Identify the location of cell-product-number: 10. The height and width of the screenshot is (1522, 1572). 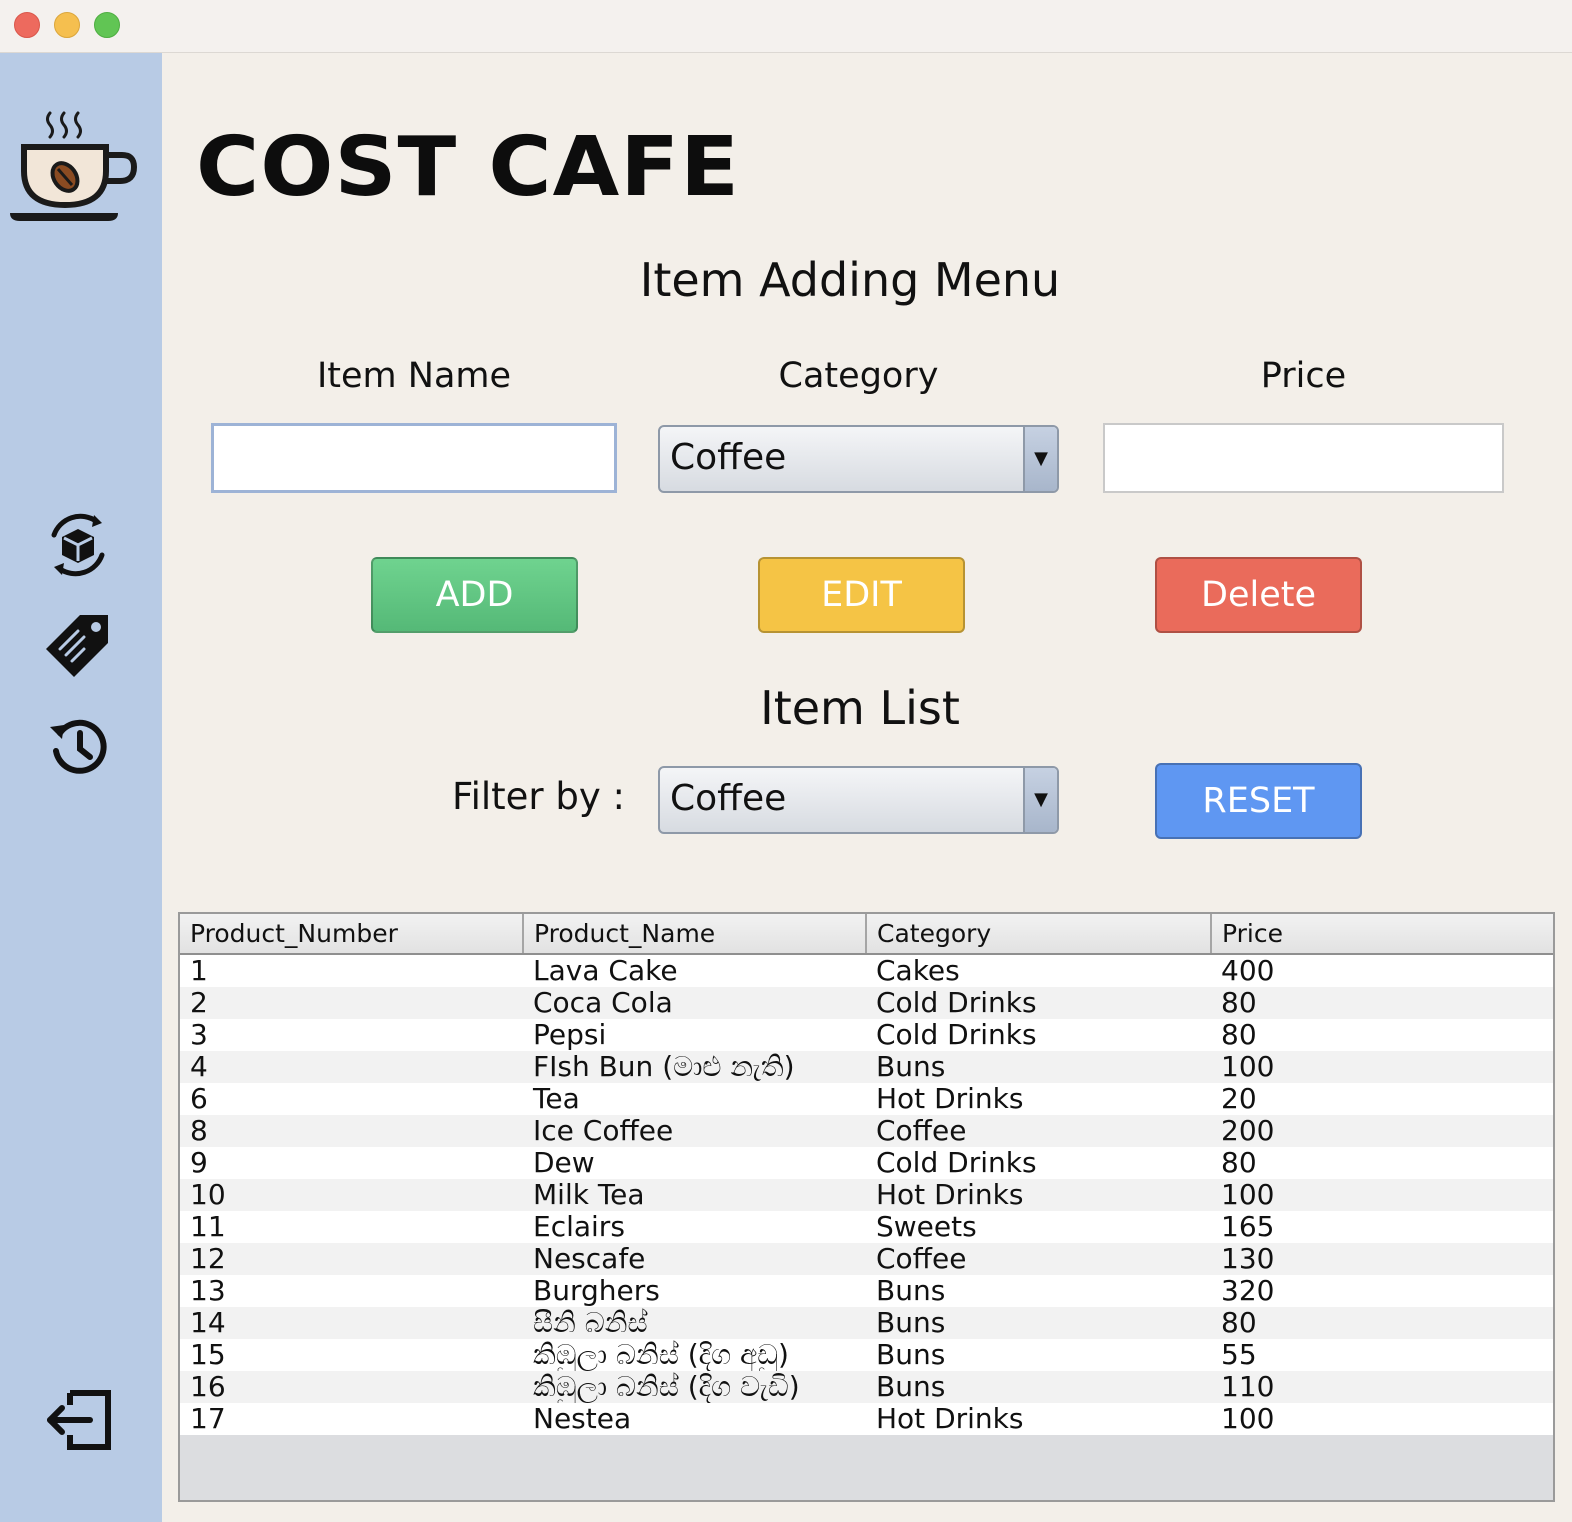
(351, 1195).